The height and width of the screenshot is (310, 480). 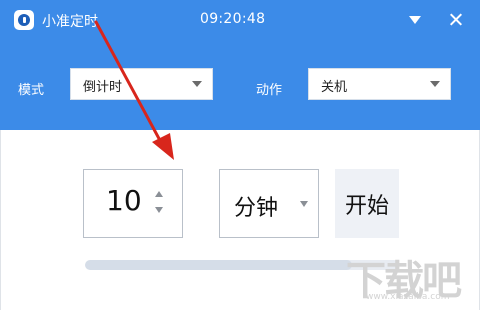 What do you see at coordinates (269, 90) in the screenshot?
I see `action-label: 动作` at bounding box center [269, 90].